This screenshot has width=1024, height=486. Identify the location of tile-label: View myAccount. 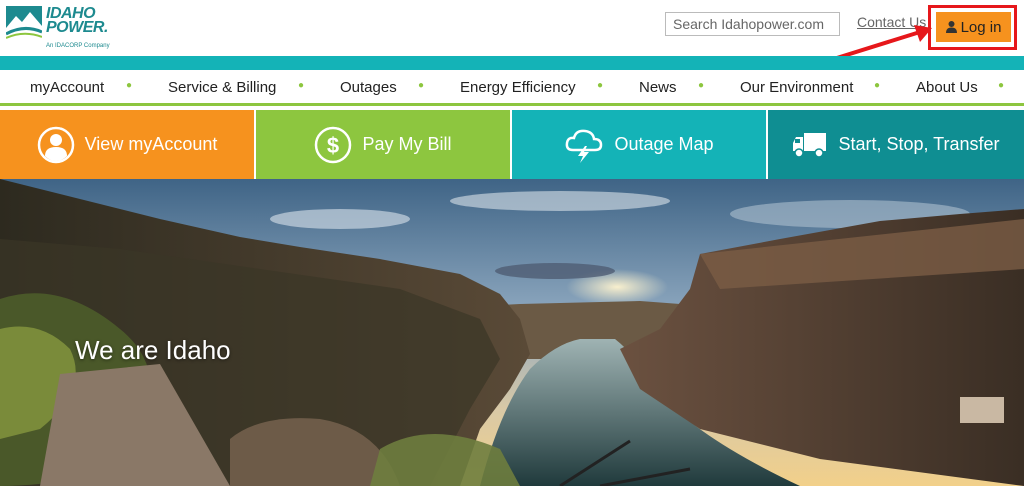
(151, 144).